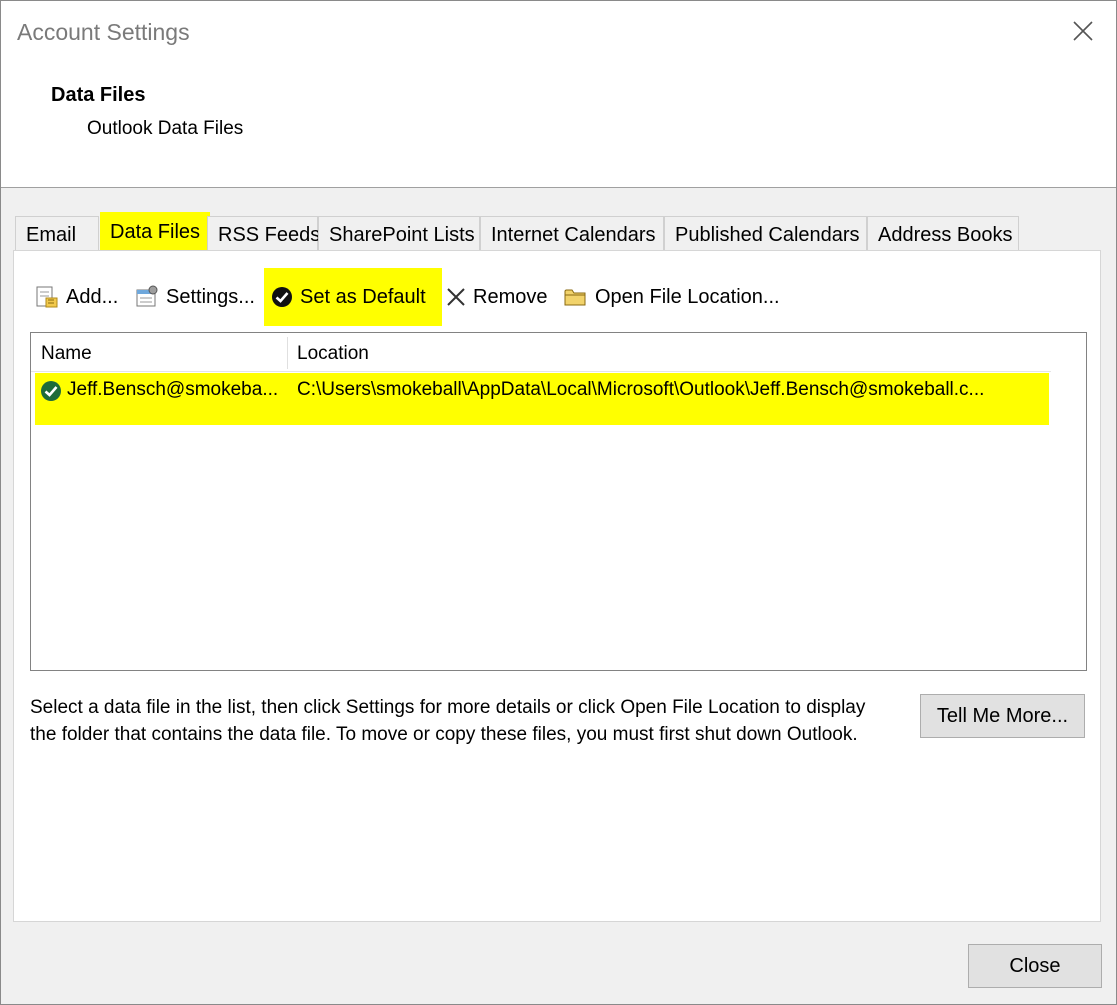  What do you see at coordinates (510, 297) in the screenshot?
I see `remove-label: Remove` at bounding box center [510, 297].